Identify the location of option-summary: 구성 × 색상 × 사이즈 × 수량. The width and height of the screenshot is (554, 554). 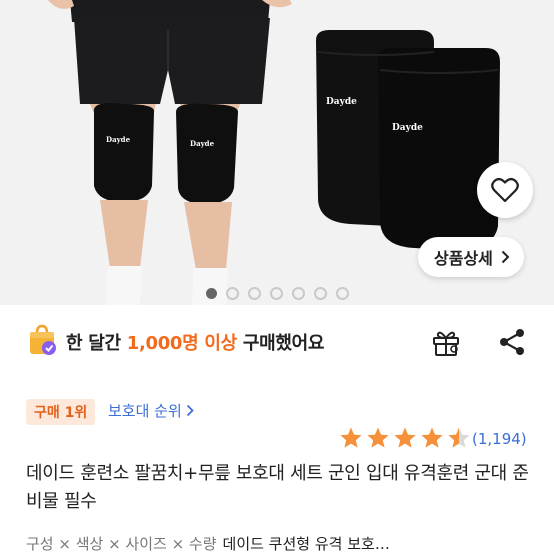
(121, 544).